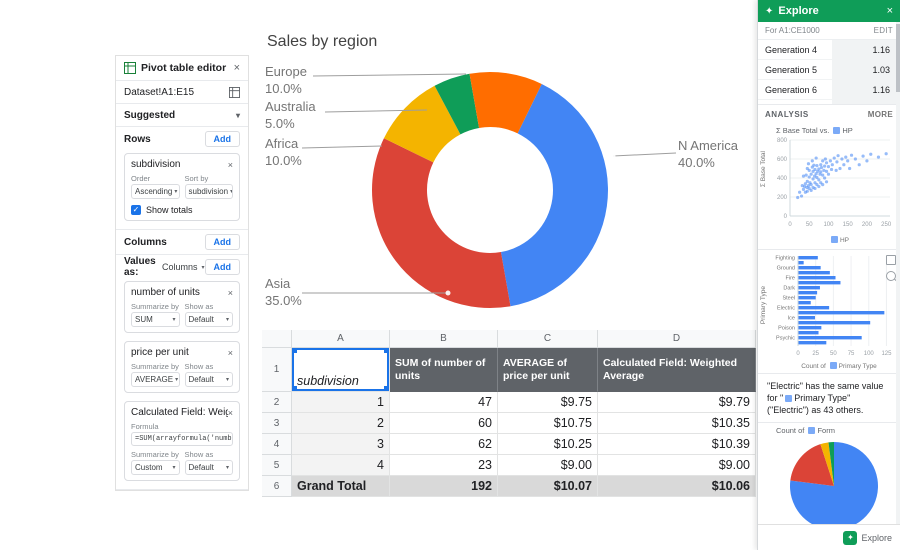 The width and height of the screenshot is (900, 550). What do you see at coordinates (444, 465) in the screenshot?
I see `cell-b5: 23` at bounding box center [444, 465].